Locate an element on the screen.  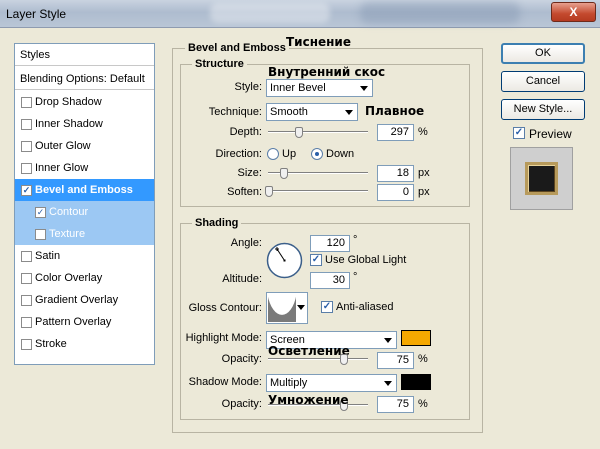
highlight-opacity-label: Opacity: is located at coordinates (241, 359).